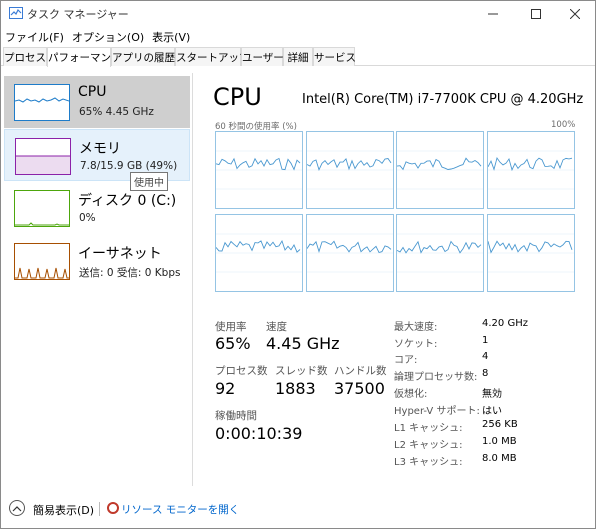  What do you see at coordinates (485, 340) in the screenshot?
I see `spec-value: 1` at bounding box center [485, 340].